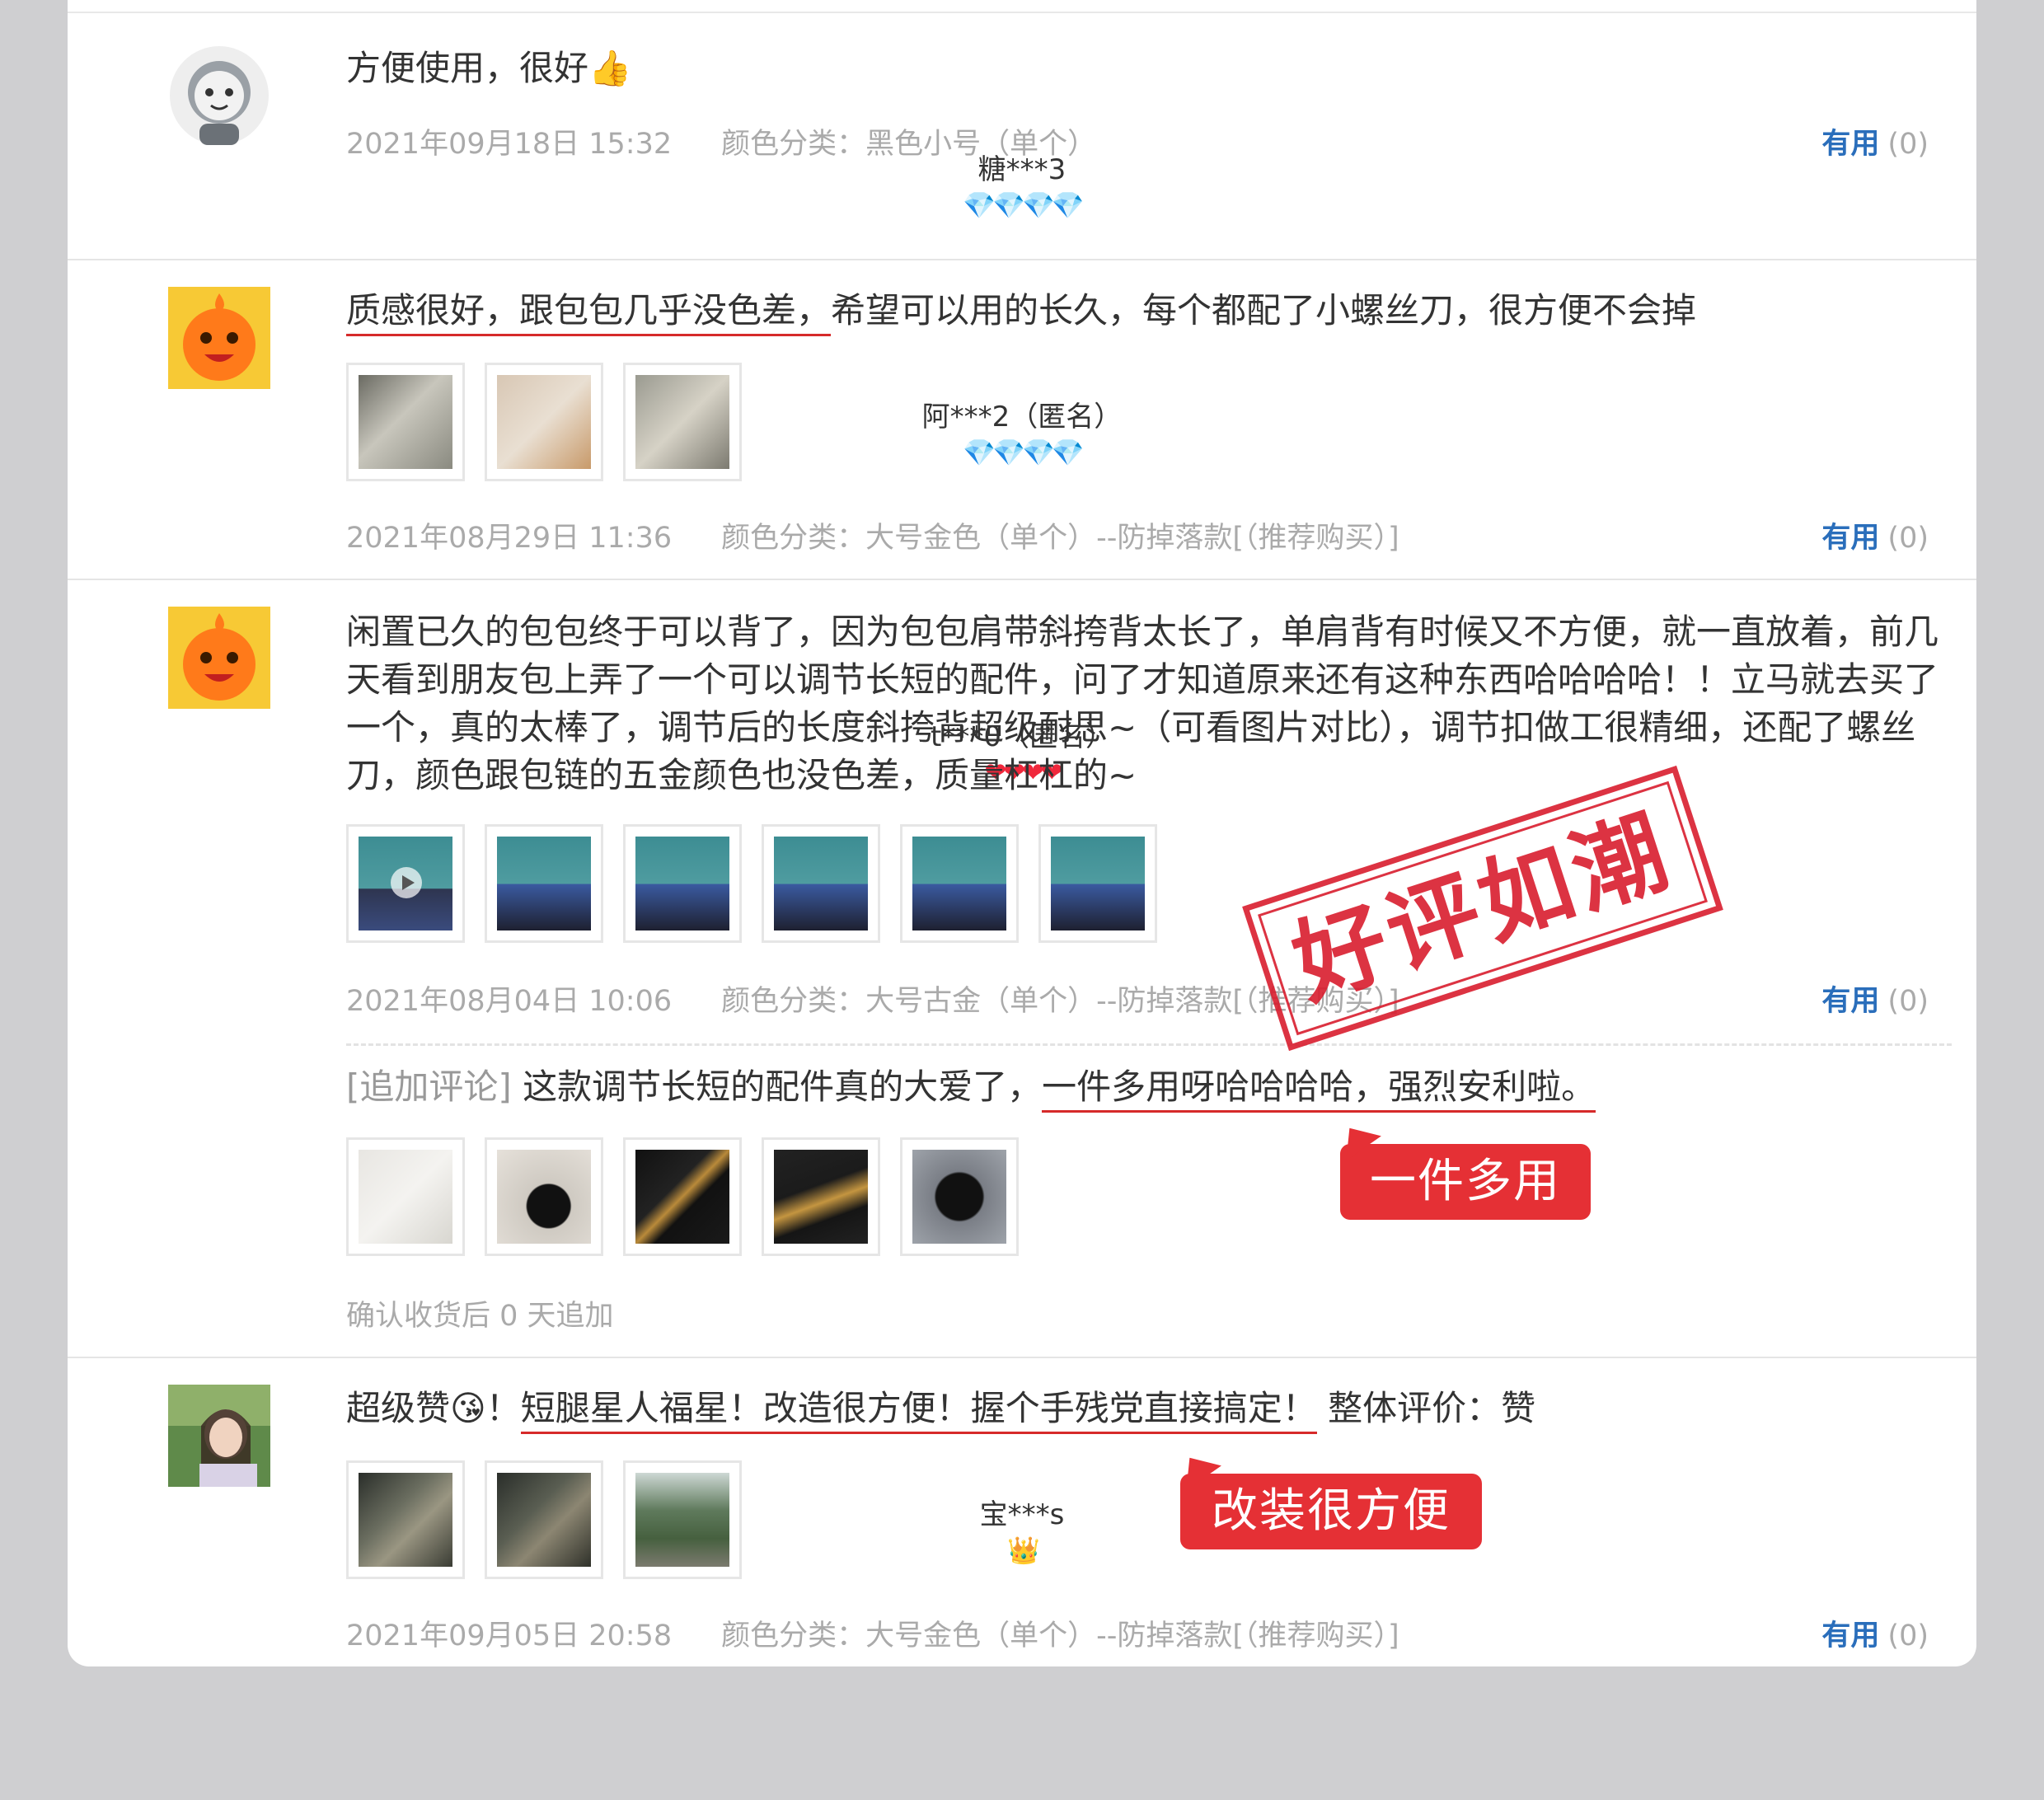  I want to click on review-text: 质感很好，跟包包几乎没色差，希望可以用的长久，每个都配了小螺丝刀，很方便不会掉, so click(1149, 311).